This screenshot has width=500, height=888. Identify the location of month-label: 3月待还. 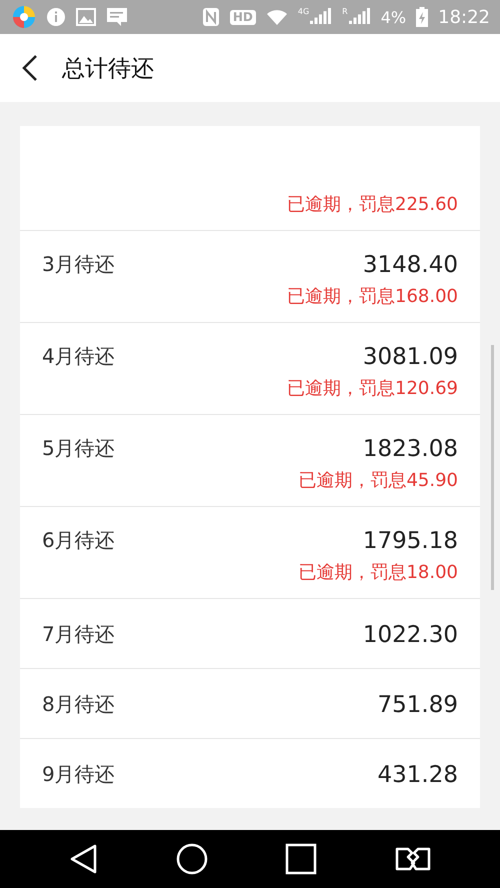
(78, 264).